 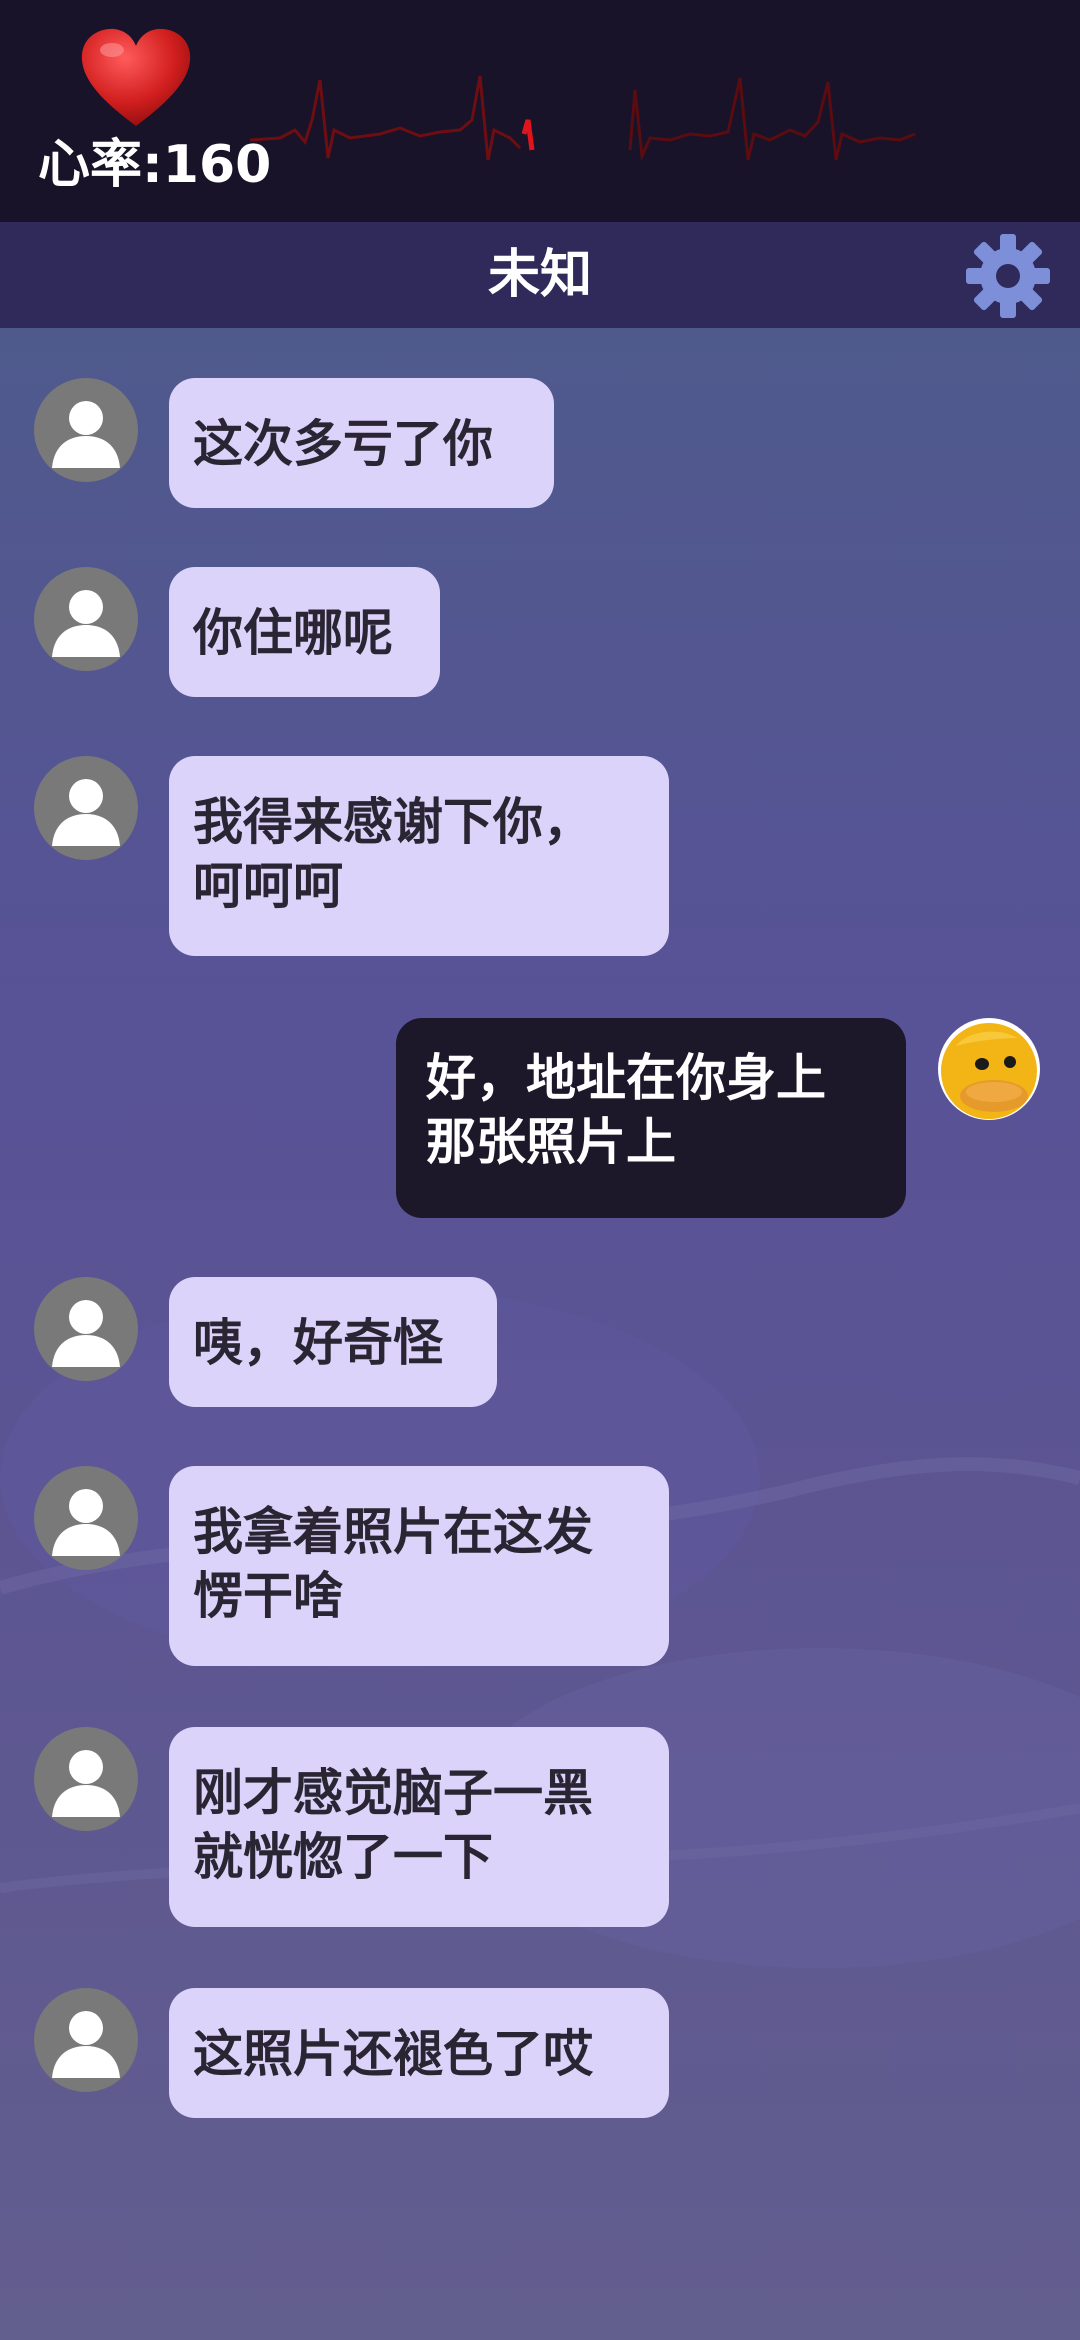 I want to click on heart-rate-label: 心率:160, so click(x=155, y=165).